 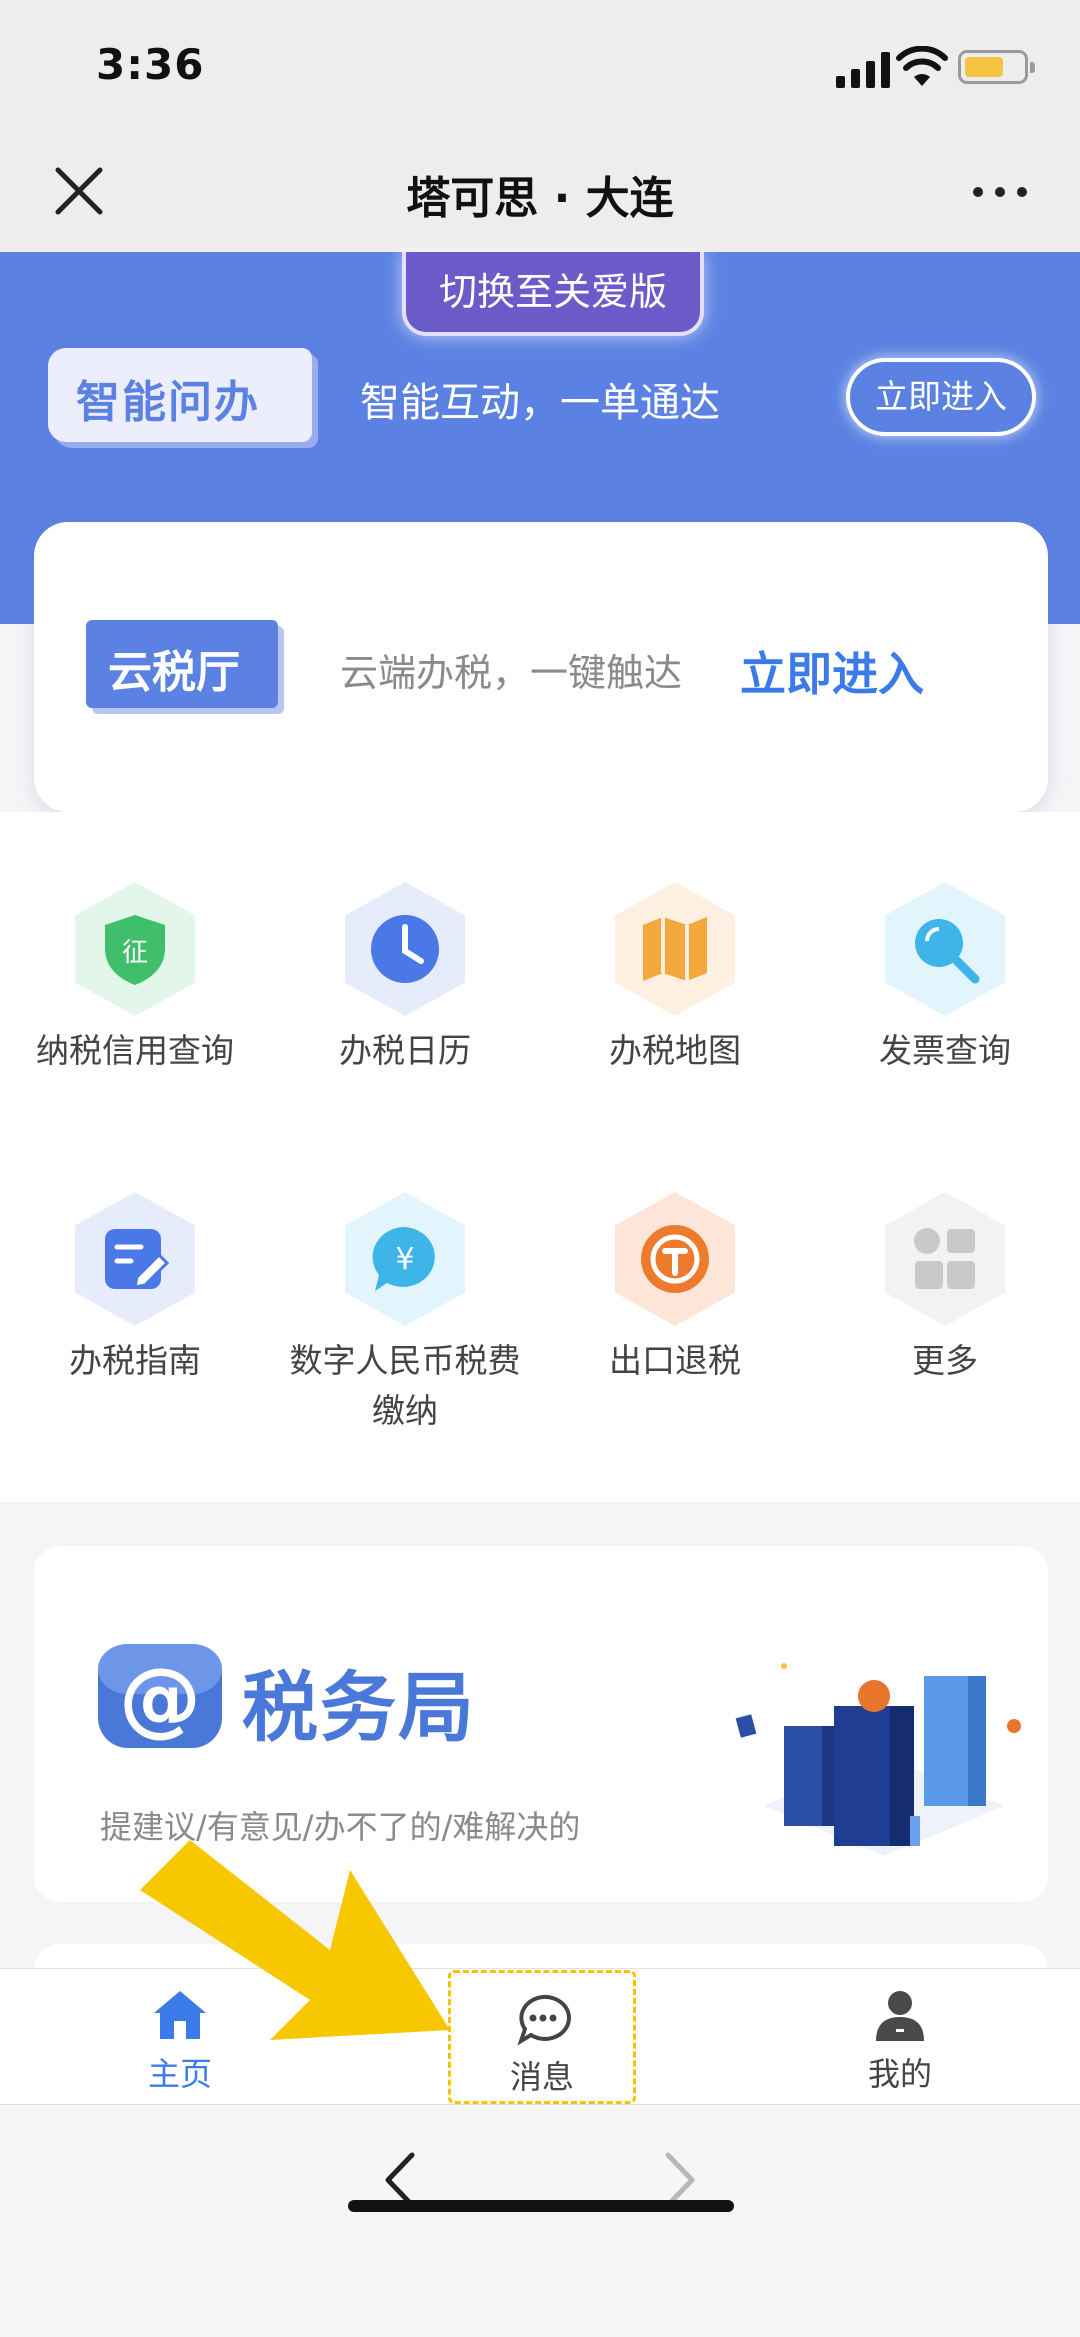 I want to click on service-label: 发票查询, so click(x=945, y=1050).